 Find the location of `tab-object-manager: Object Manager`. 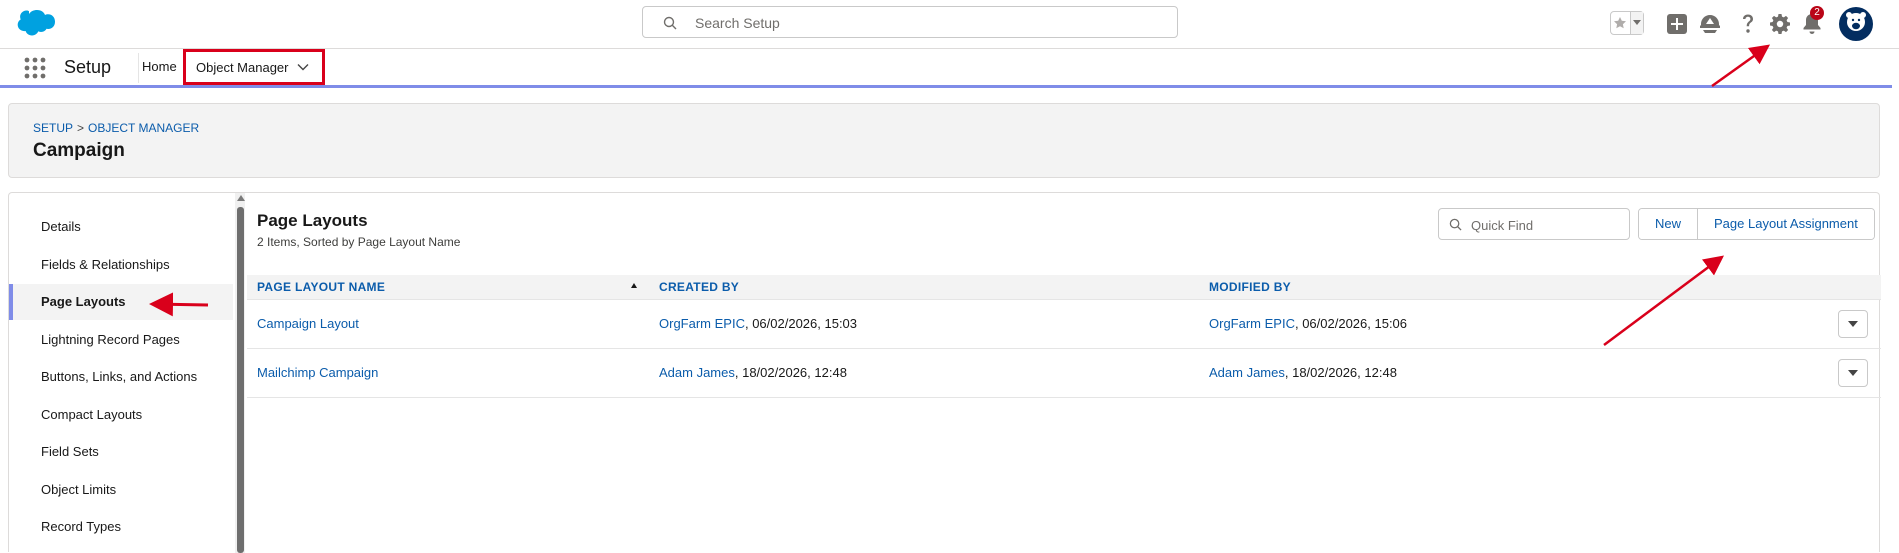

tab-object-manager: Object Manager is located at coordinates (254, 67).